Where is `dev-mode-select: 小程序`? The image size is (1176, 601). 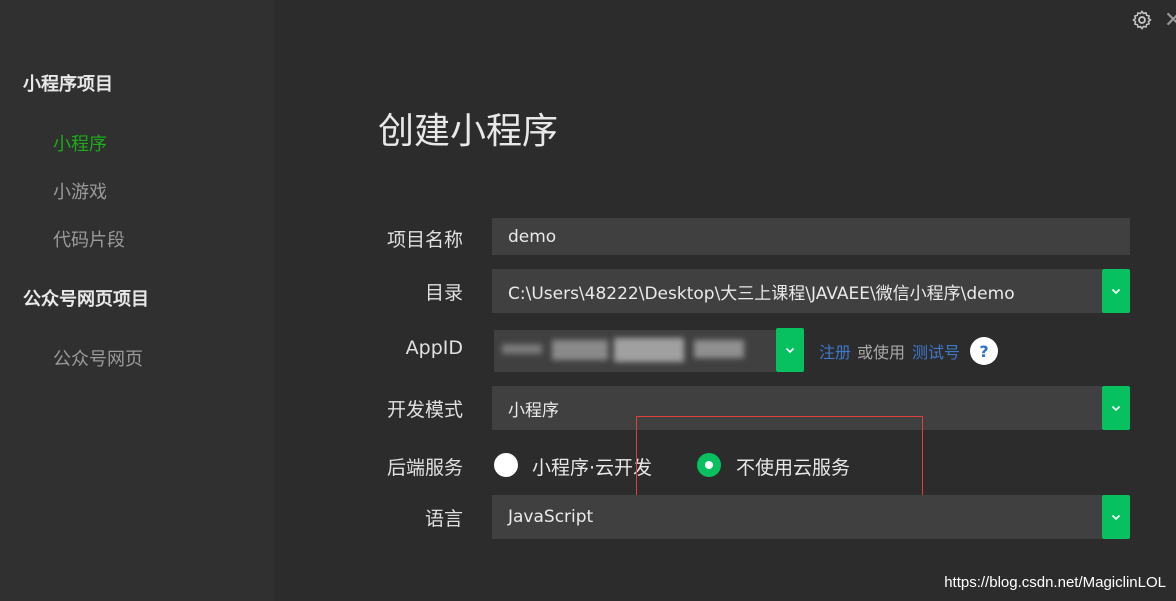 dev-mode-select: 小程序 is located at coordinates (797, 408).